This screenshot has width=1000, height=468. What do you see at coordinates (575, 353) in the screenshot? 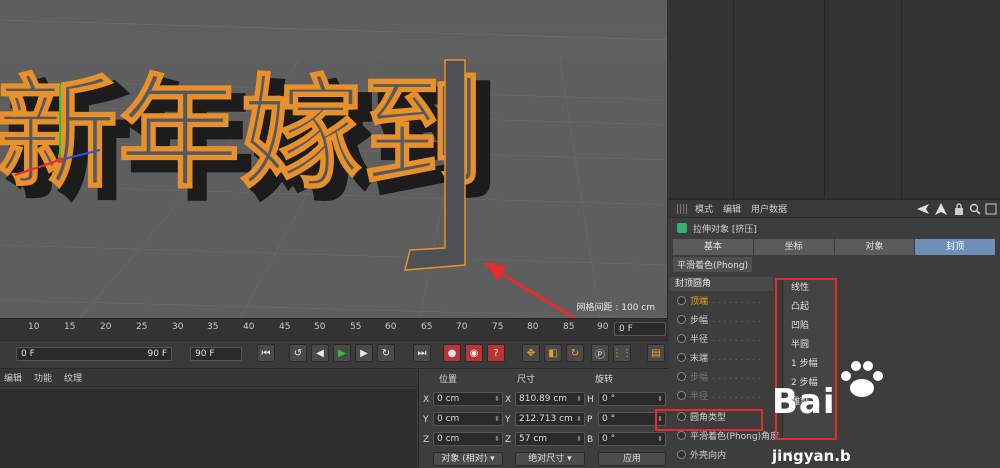
I see `rotate-key-icon: ↻` at bounding box center [575, 353].